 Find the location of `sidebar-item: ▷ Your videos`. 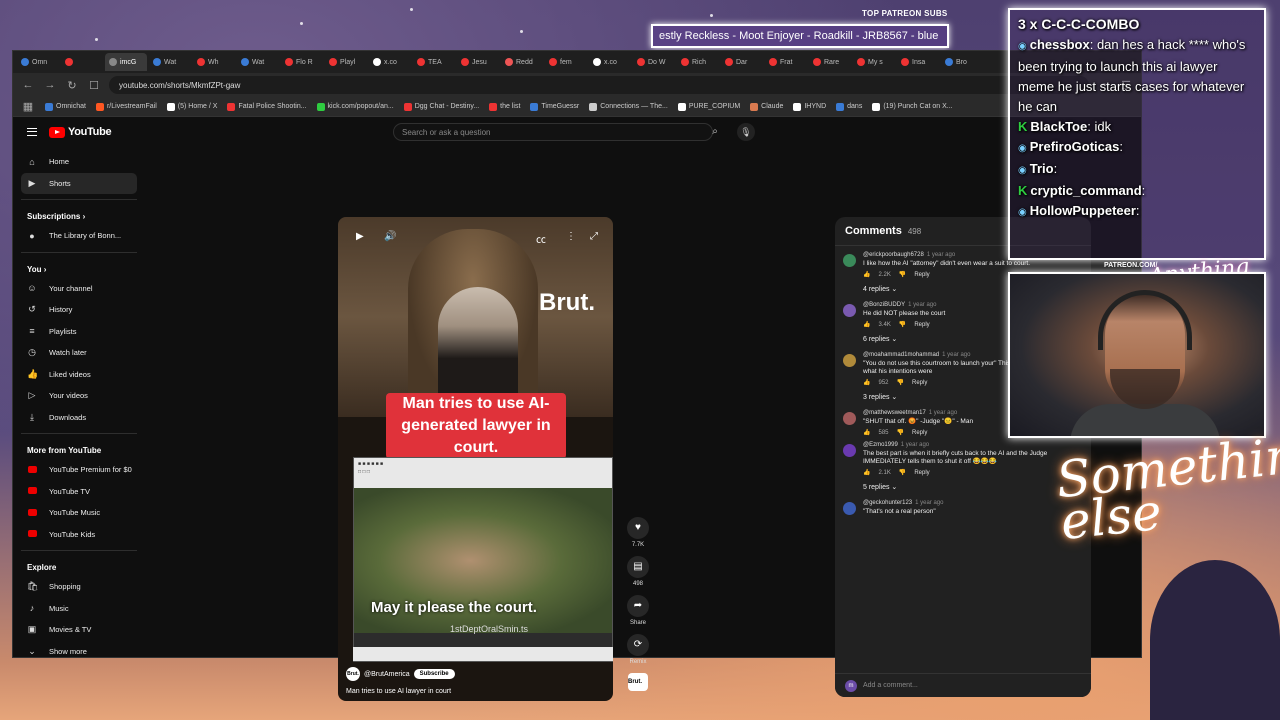

sidebar-item: ▷ Your videos is located at coordinates (79, 396).